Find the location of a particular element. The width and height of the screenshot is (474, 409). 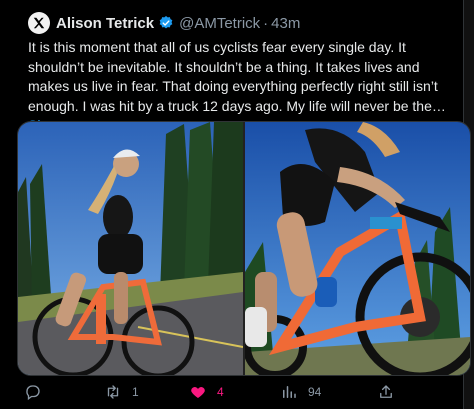

share-button is located at coordinates (391, 392).